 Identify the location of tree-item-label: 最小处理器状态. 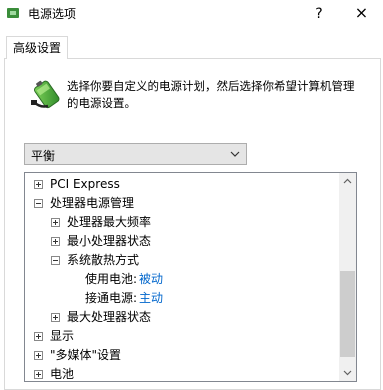
(109, 241).